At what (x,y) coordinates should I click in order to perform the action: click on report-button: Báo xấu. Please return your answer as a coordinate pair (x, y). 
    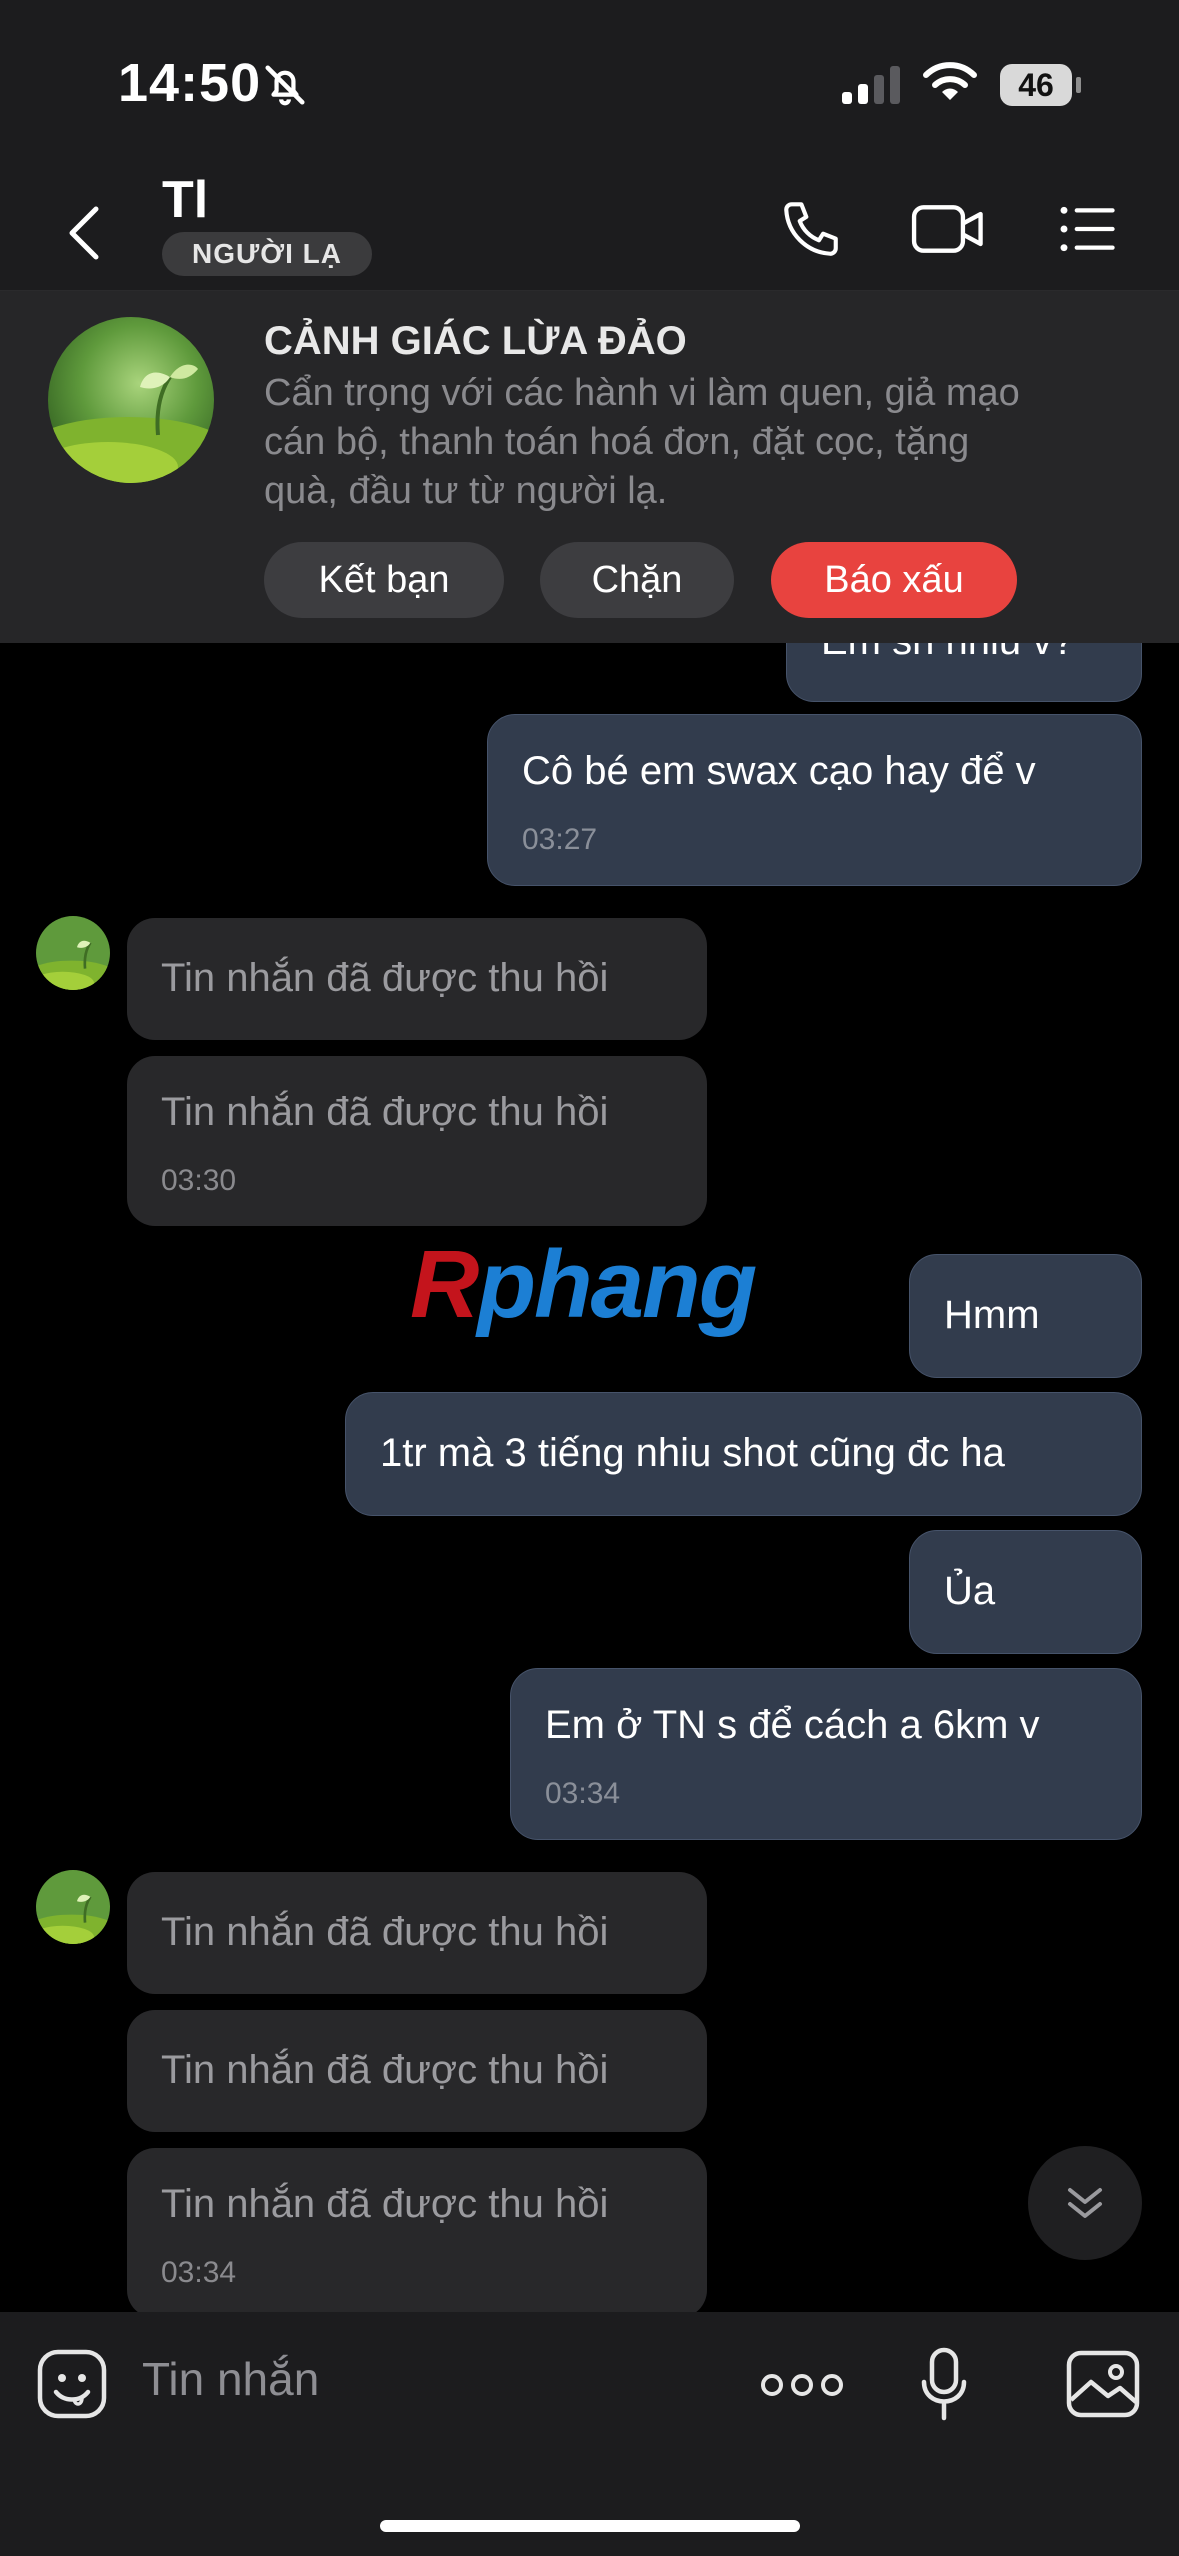
    Looking at the image, I should click on (894, 580).